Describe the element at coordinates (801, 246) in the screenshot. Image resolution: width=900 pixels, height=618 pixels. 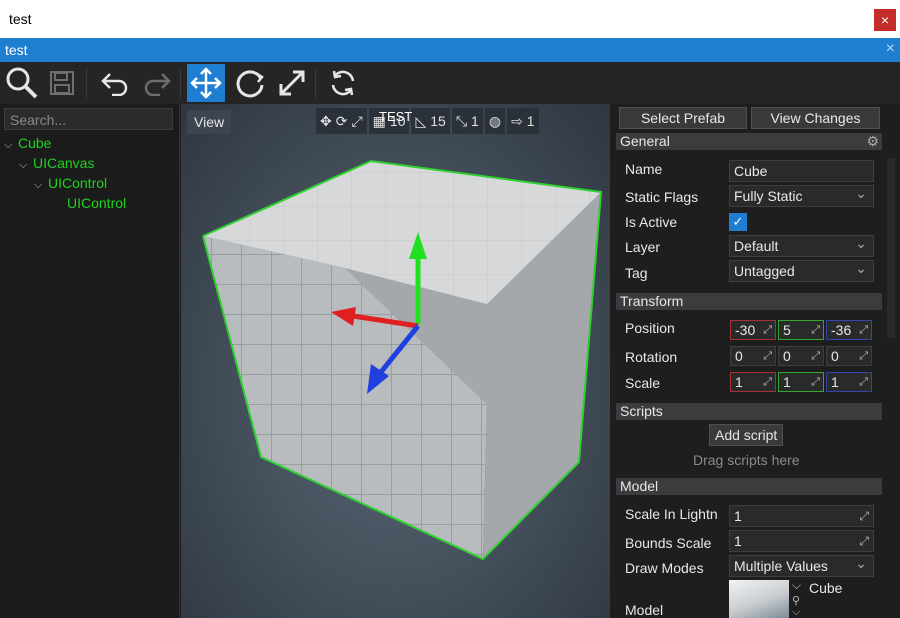
I see `layer-dropdown: Default` at that location.